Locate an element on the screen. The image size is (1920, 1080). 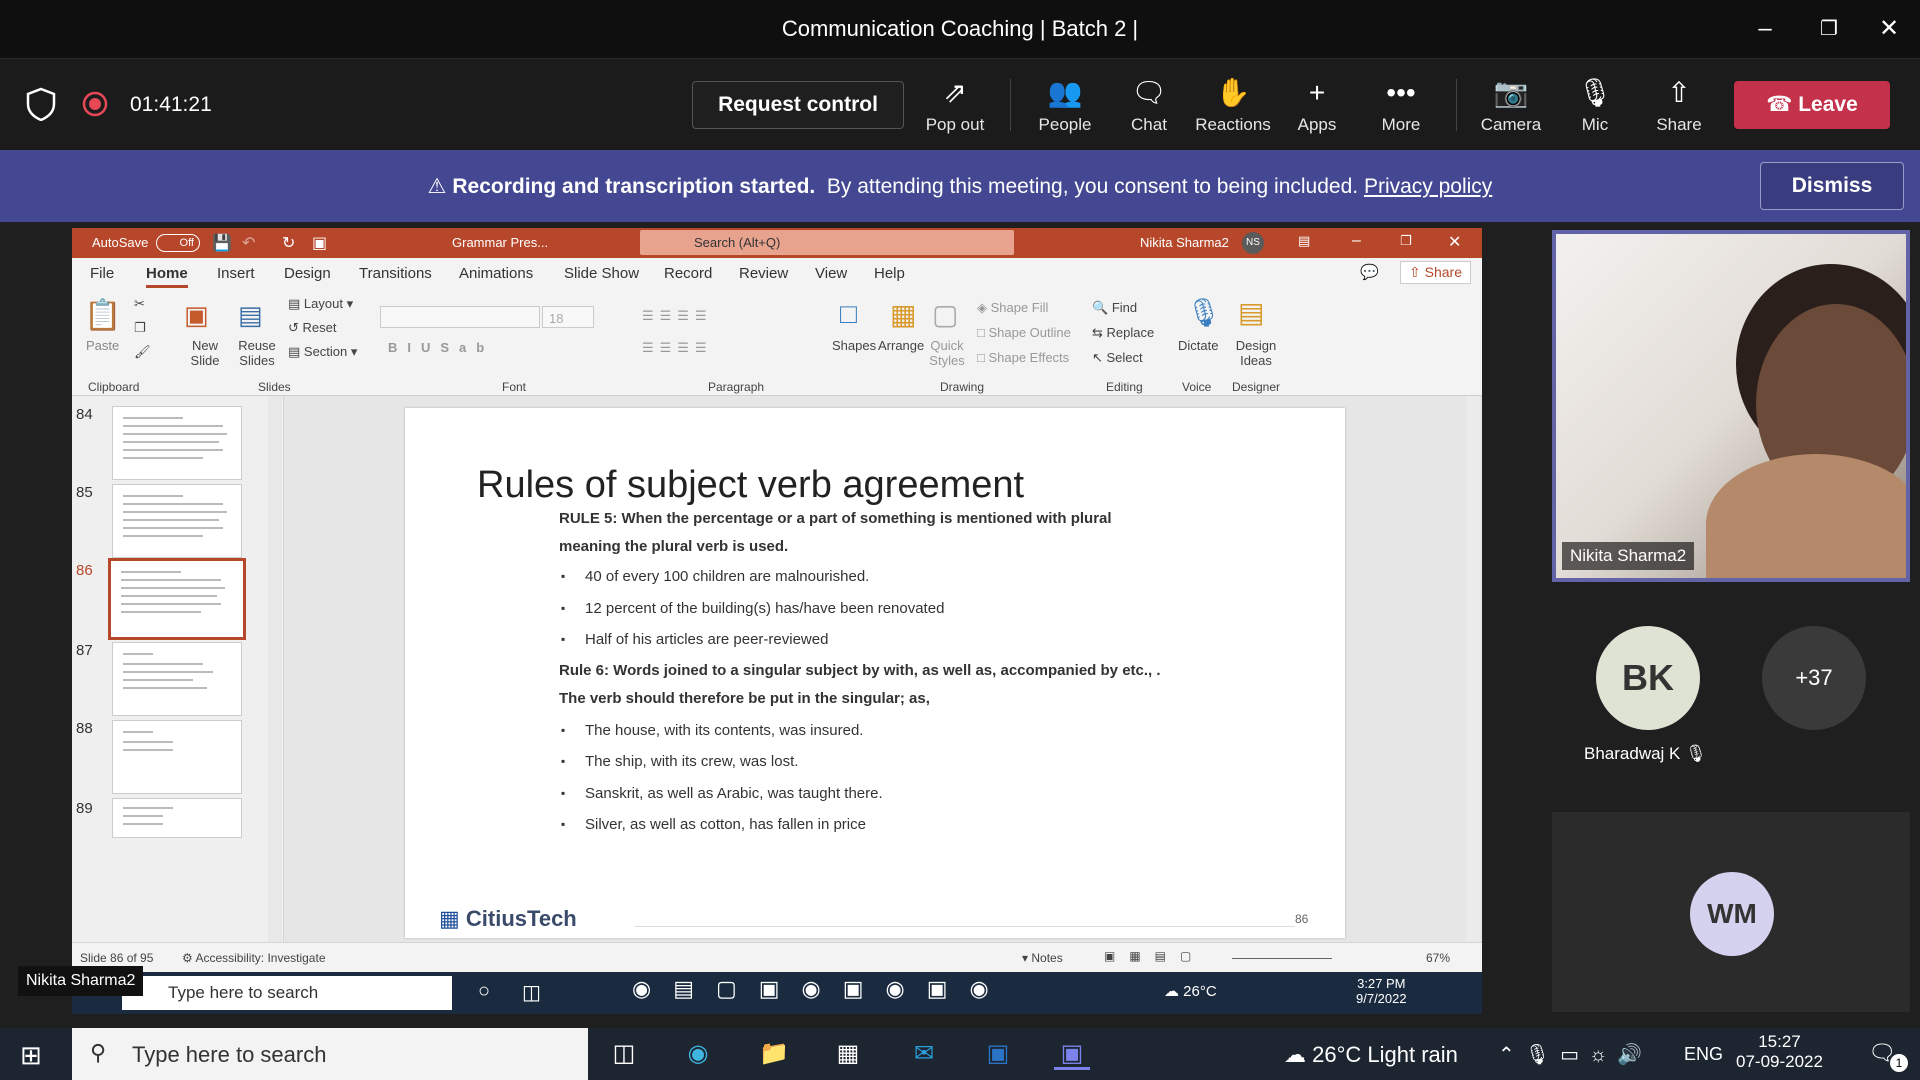
edge-icon: ◉ is located at coordinates (698, 1054).